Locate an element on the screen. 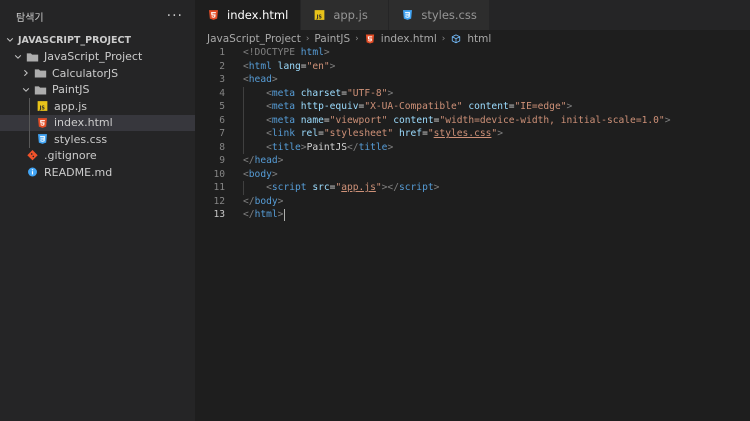 The height and width of the screenshot is (421, 750). code-line: 8 < title > PaintJS </title > is located at coordinates (472, 147).